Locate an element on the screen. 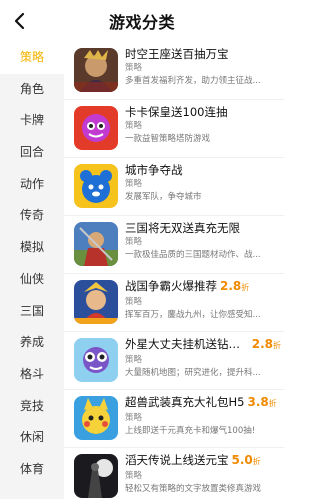 The image size is (320, 499). game-list-item: 卡卡保皇送100连抽 策略 一款益智策略塔防游戏 is located at coordinates (174, 129).